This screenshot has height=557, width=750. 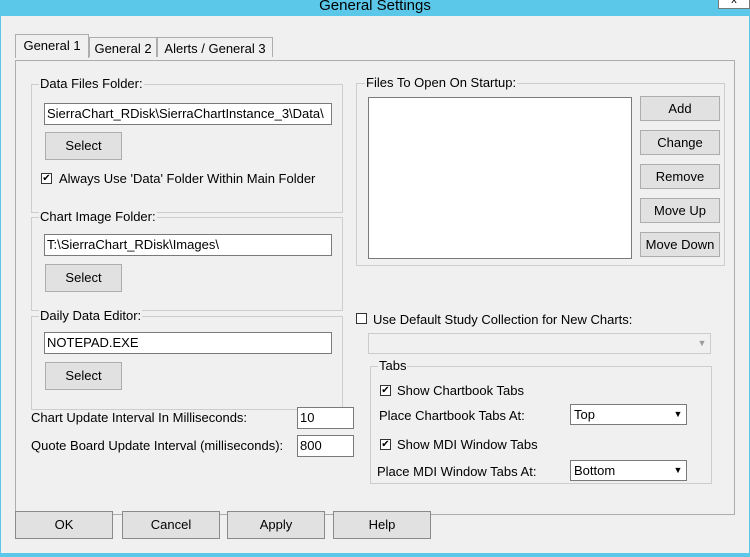 I want to click on daily-data-label: Daily Data Editor:, so click(x=91, y=315).